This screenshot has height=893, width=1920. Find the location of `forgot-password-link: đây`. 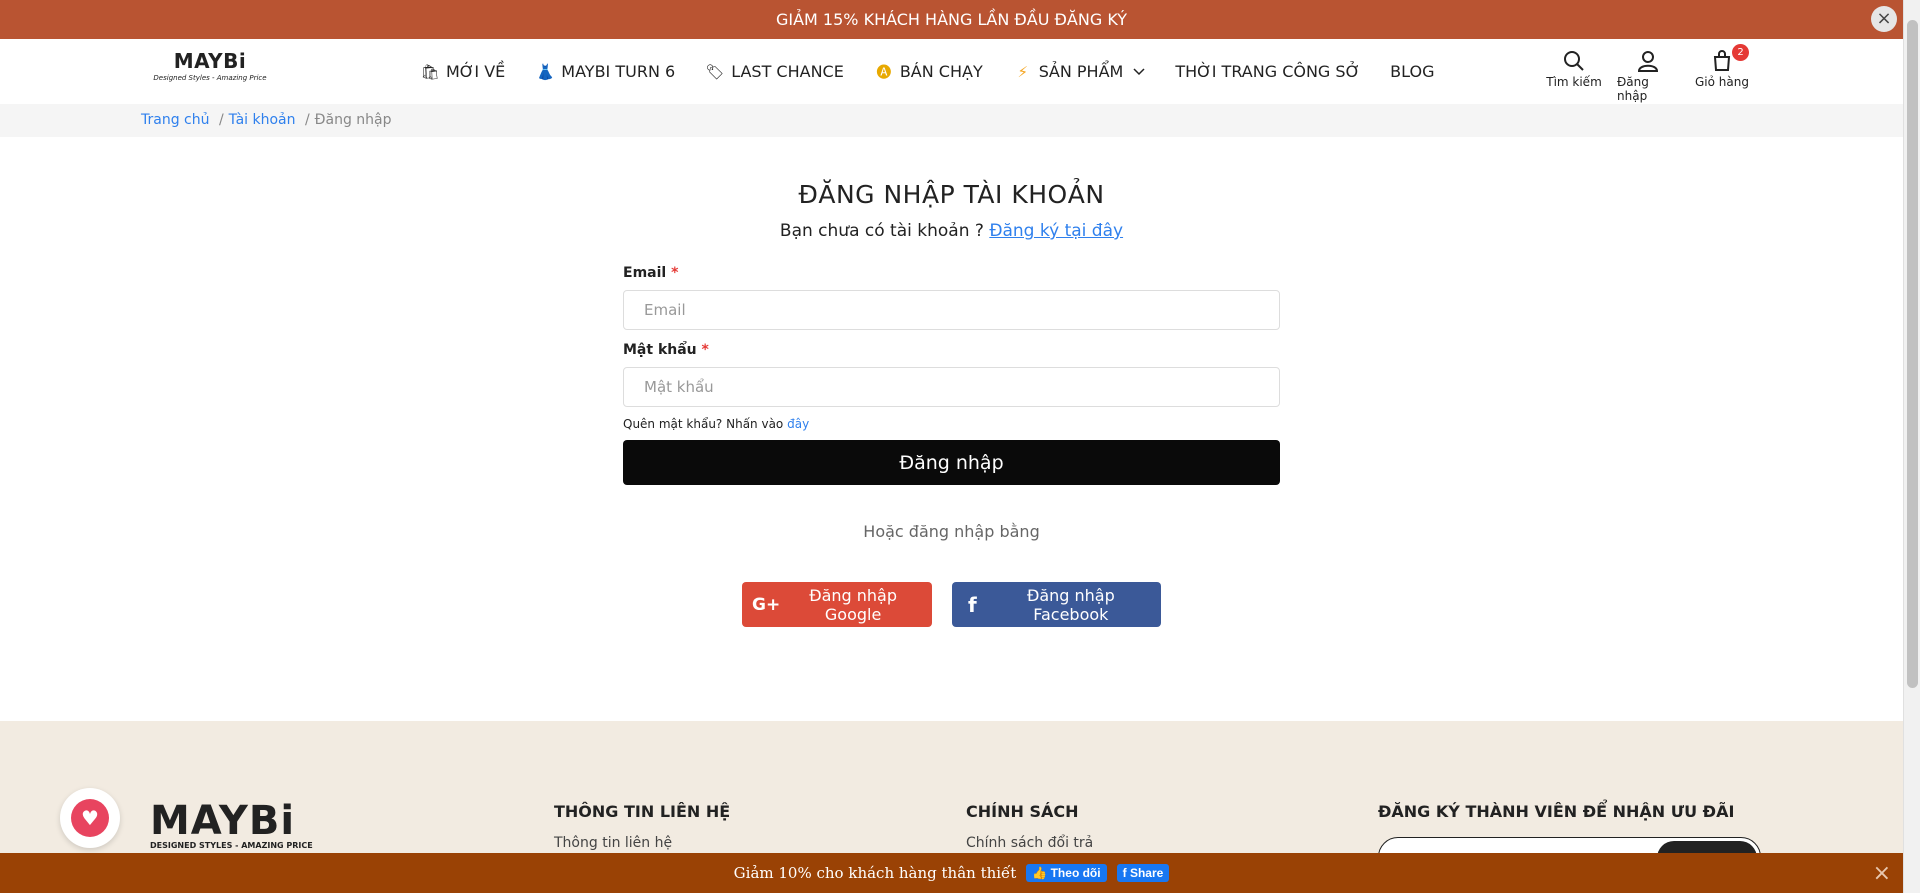

forgot-password-link: đây is located at coordinates (798, 424).